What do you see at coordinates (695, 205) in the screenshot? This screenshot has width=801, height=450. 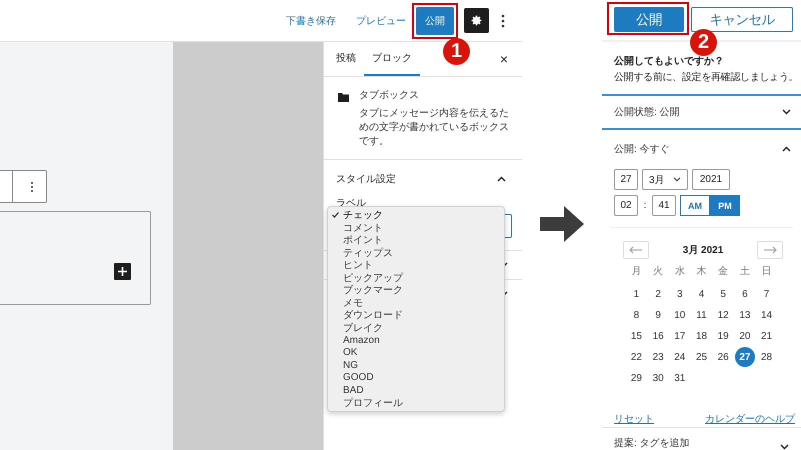 I see `am-pm-toggle: AM` at bounding box center [695, 205].